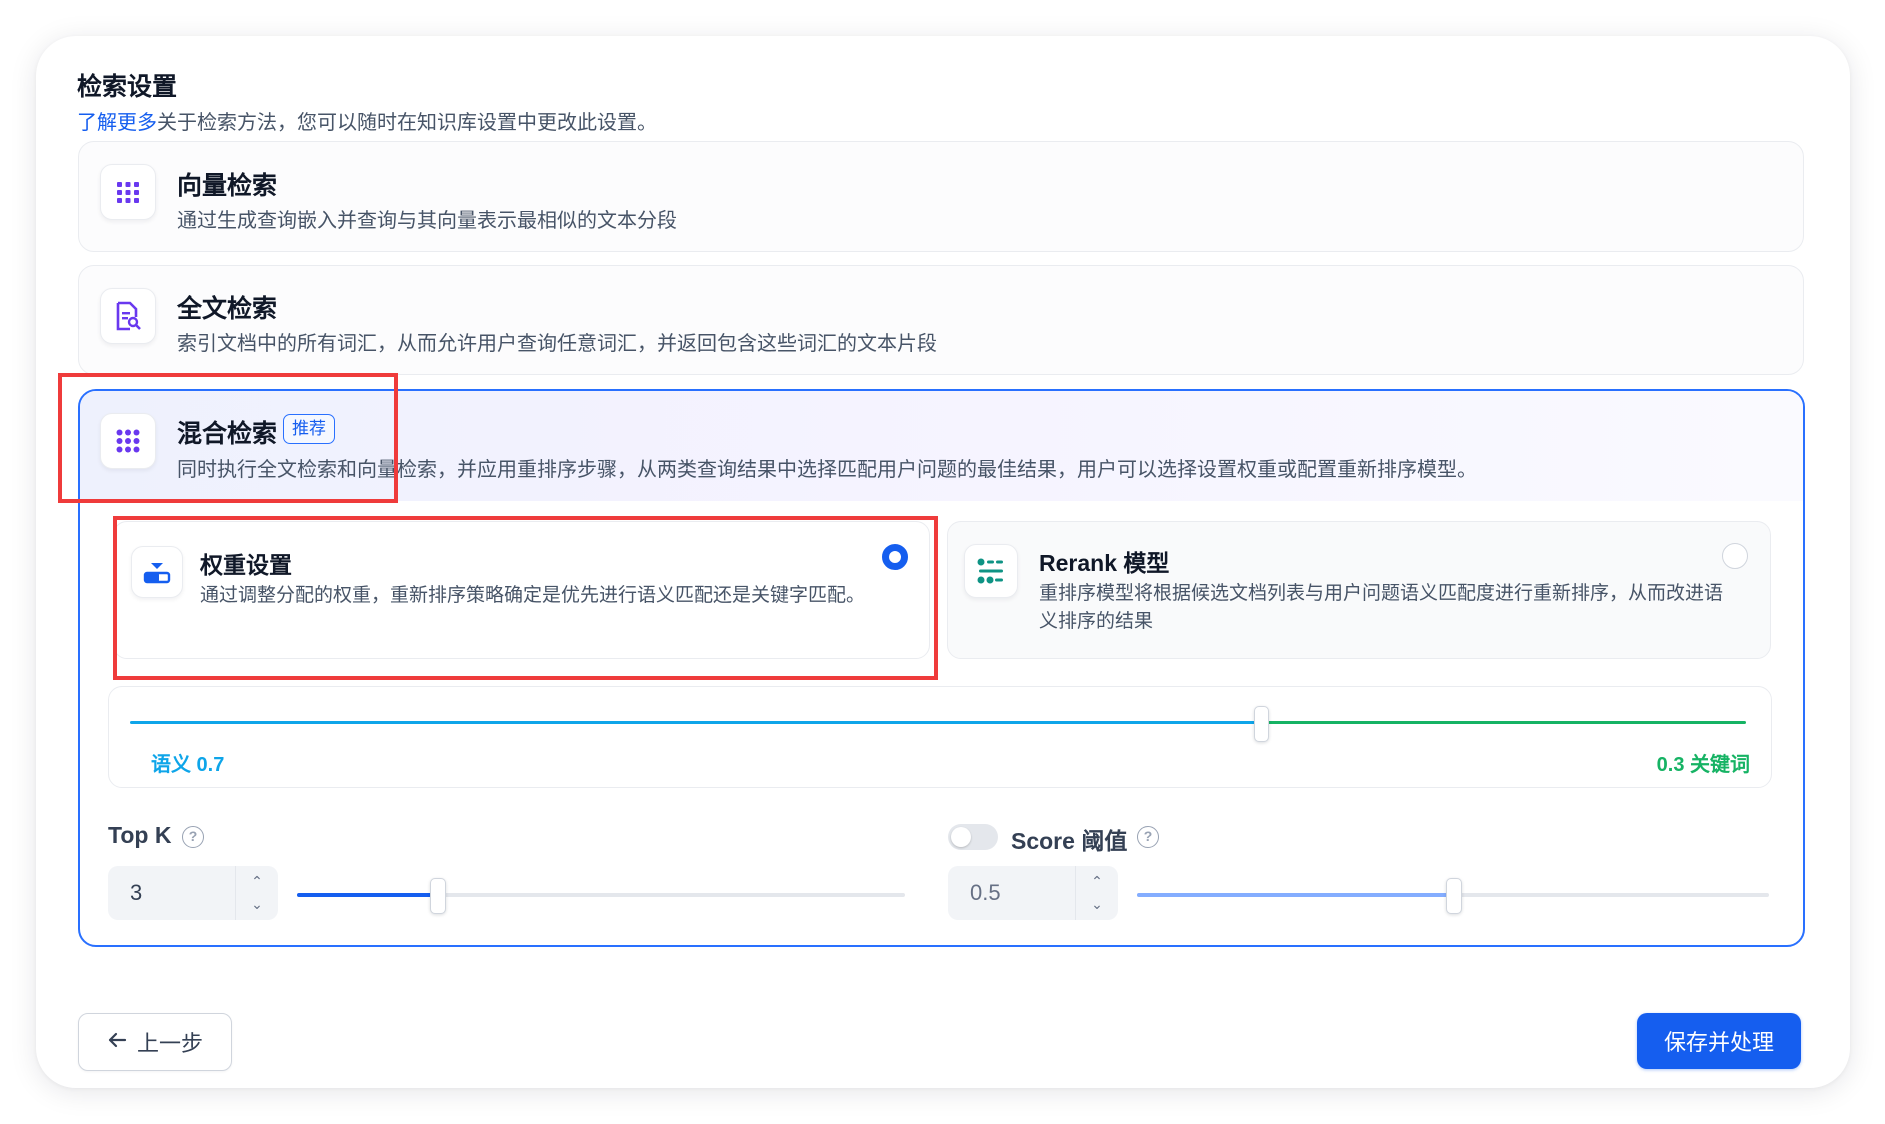 This screenshot has width=1885, height=1124. Describe the element at coordinates (117, 1042) in the screenshot. I see `arrow-left-icon` at that location.